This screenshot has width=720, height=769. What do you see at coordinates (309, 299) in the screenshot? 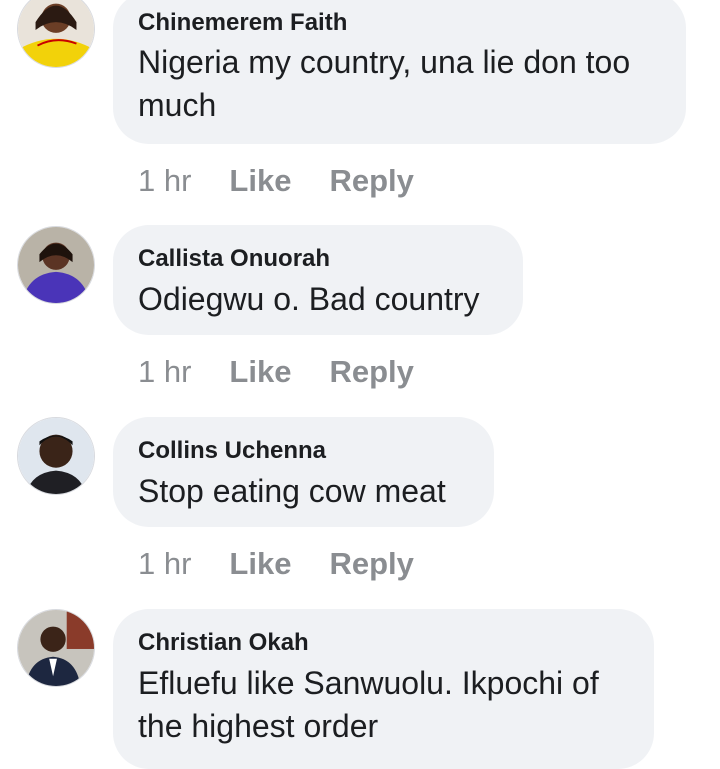
I see `comment-text: Odiegwu o. Bad country` at bounding box center [309, 299].